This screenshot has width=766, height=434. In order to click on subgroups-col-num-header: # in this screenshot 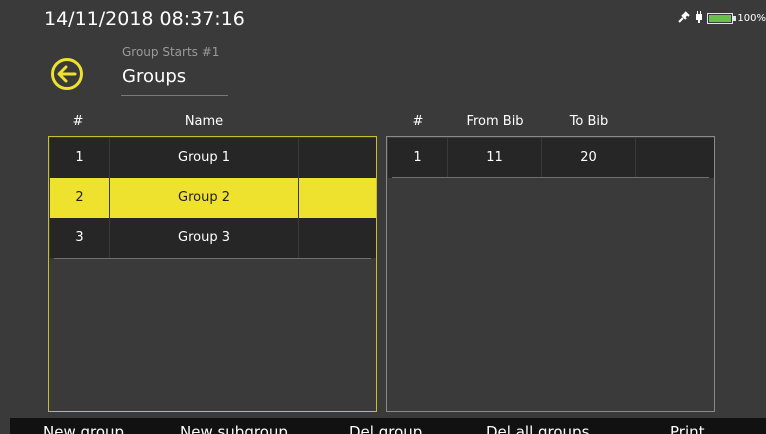, I will do `click(418, 121)`.